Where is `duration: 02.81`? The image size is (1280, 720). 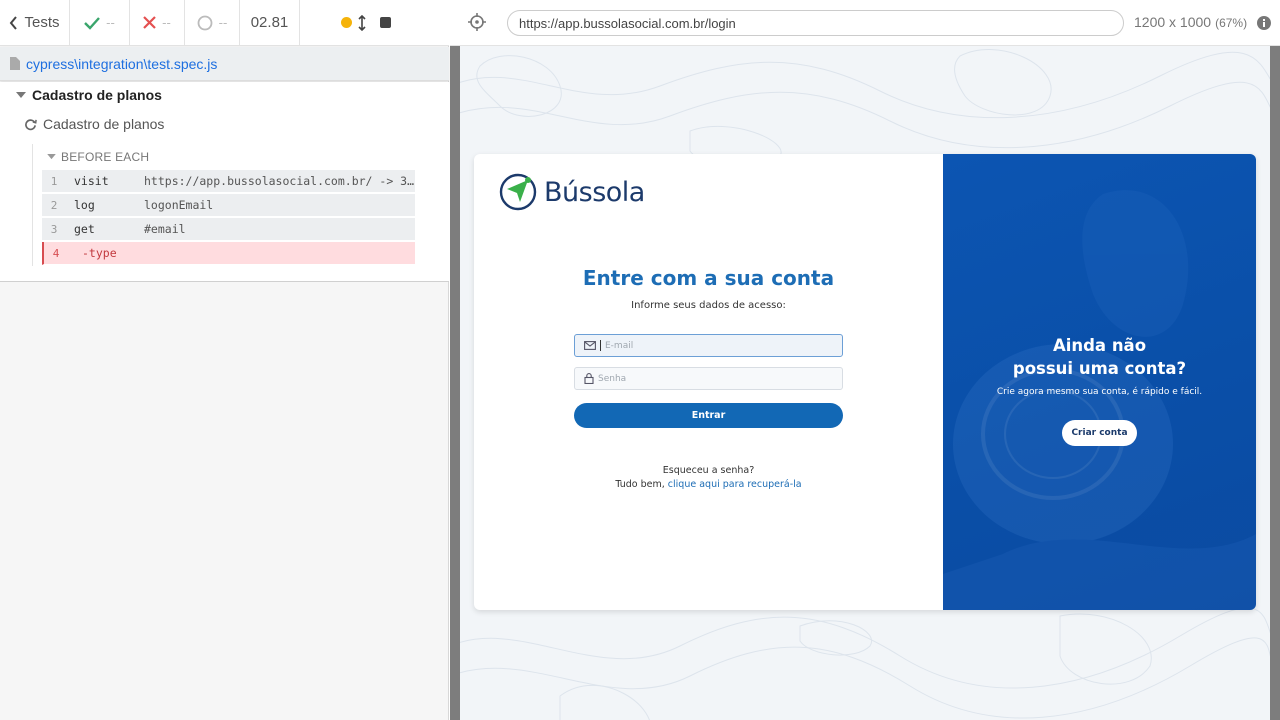 duration: 02.81 is located at coordinates (270, 22).